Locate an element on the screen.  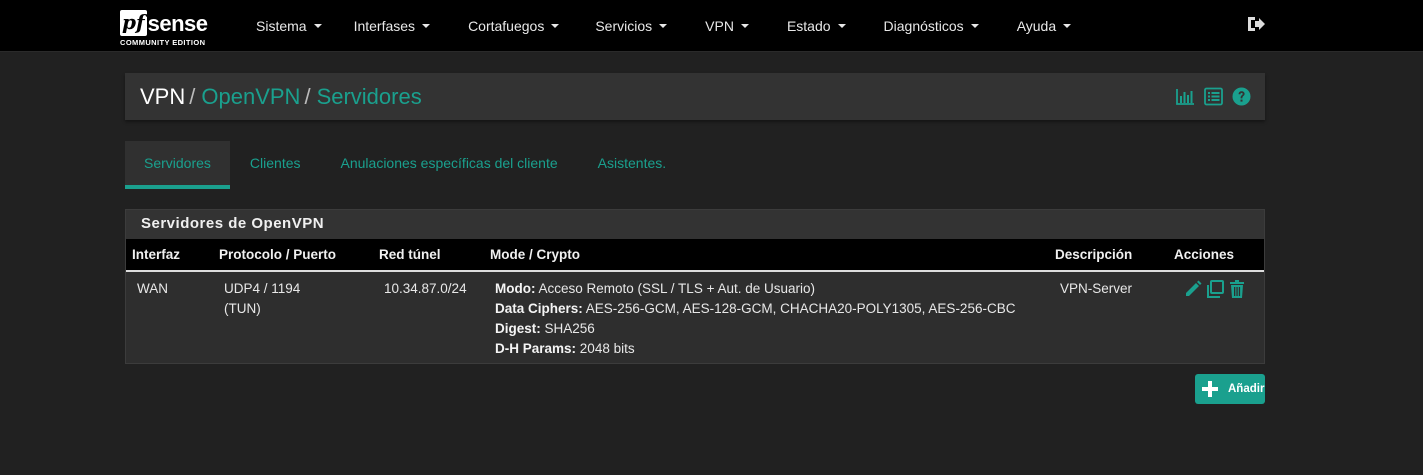
copy-clone-icon is located at coordinates (1215, 289).